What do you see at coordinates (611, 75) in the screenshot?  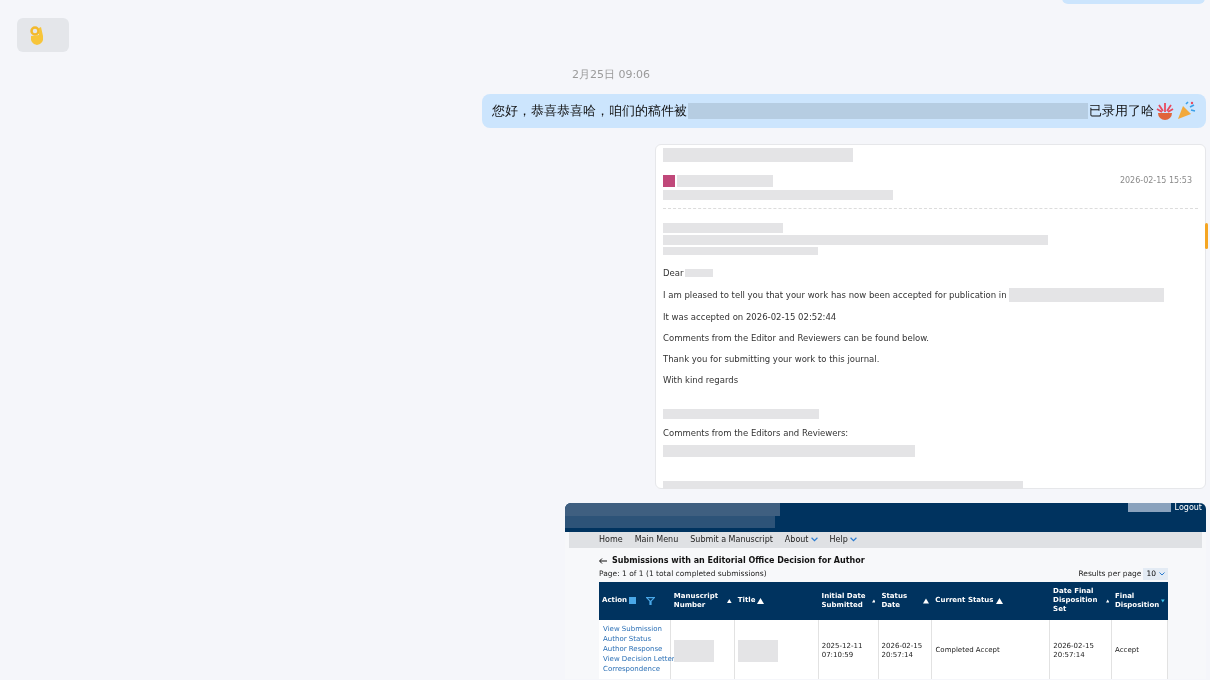 I see `message-time: 2月25日 09:06` at bounding box center [611, 75].